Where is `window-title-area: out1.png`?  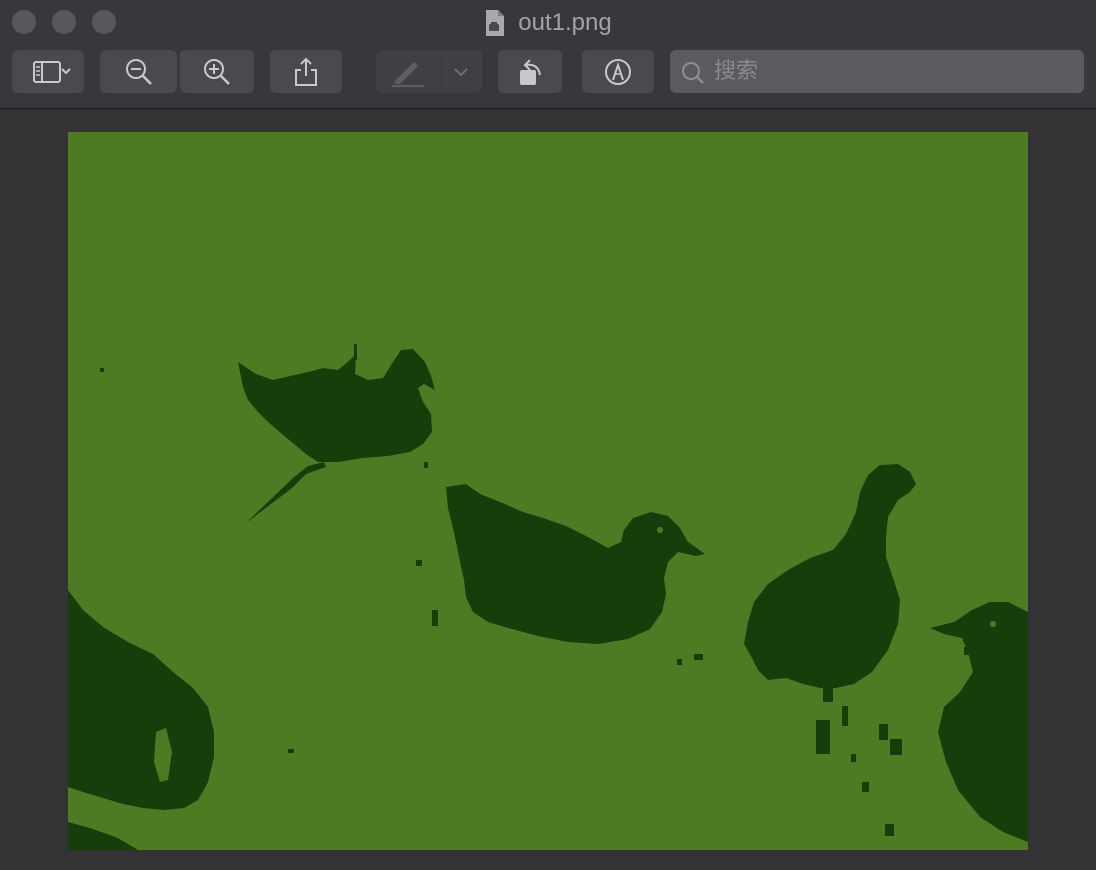
window-title-area: out1.png is located at coordinates (548, 26).